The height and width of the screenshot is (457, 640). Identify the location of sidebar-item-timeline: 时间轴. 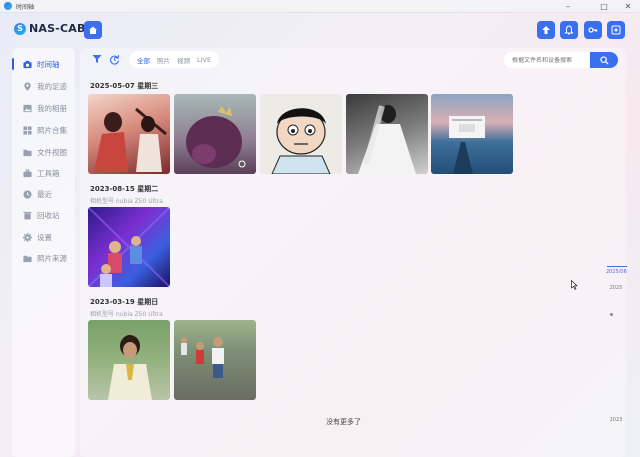
(43, 64).